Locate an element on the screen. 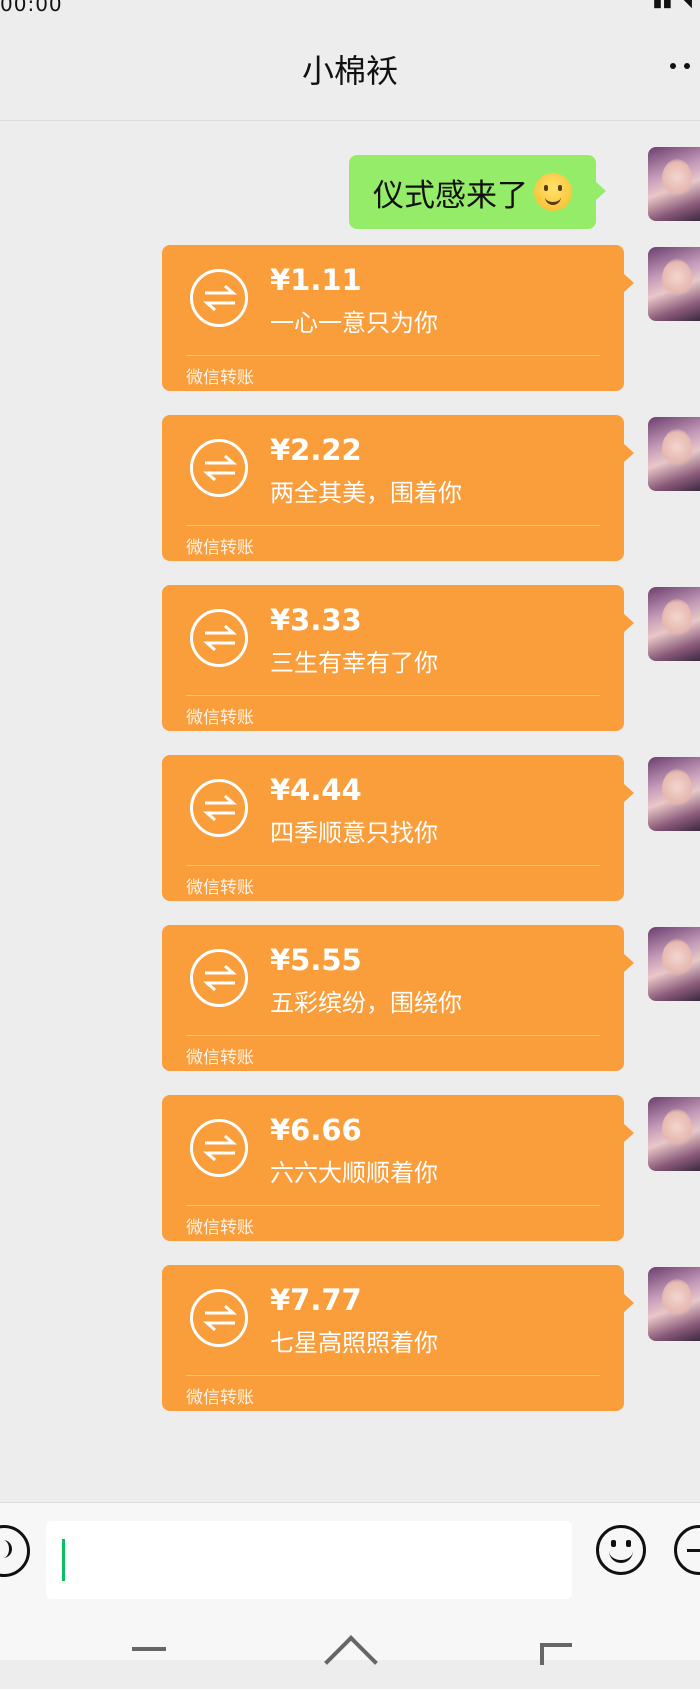 This screenshot has width=700, height=1689. transfer-card: ¥5.55 五彩缤纷，围绕你 微信转账 is located at coordinates (398, 998).